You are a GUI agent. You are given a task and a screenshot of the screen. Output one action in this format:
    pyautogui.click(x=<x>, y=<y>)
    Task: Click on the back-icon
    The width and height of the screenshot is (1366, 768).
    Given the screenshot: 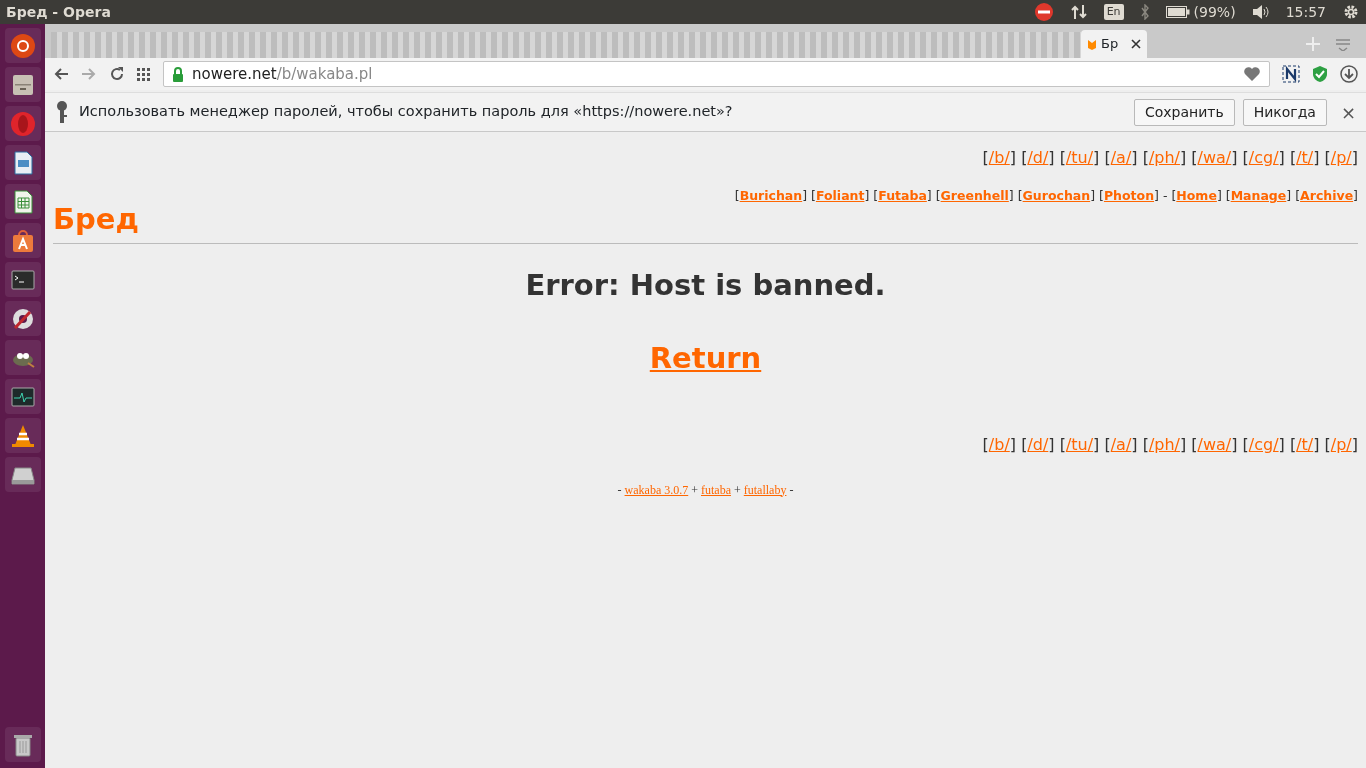 What is the action you would take?
    pyautogui.click(x=61, y=74)
    